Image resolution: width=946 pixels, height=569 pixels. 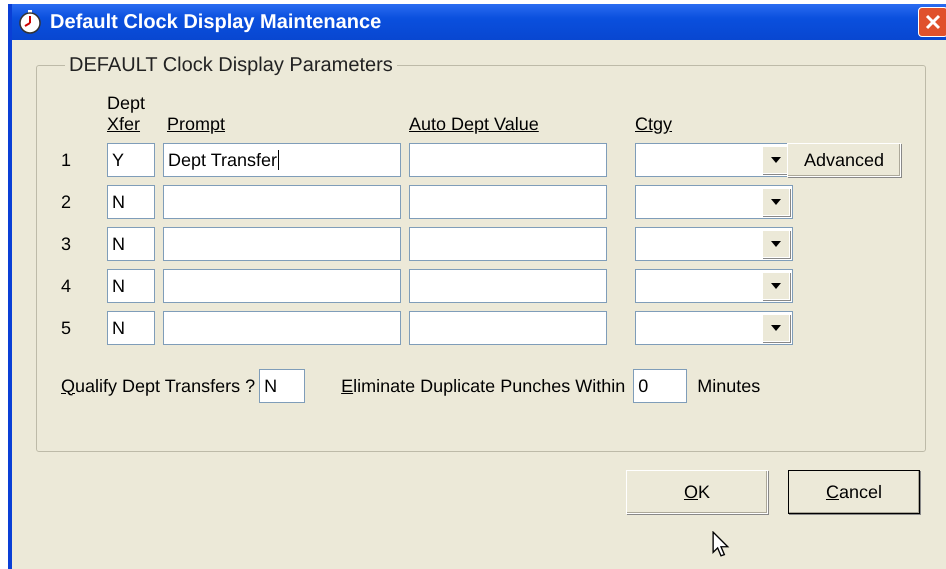 What do you see at coordinates (231, 65) in the screenshot?
I see `group-title: DEFAULT Clock Display Parameters` at bounding box center [231, 65].